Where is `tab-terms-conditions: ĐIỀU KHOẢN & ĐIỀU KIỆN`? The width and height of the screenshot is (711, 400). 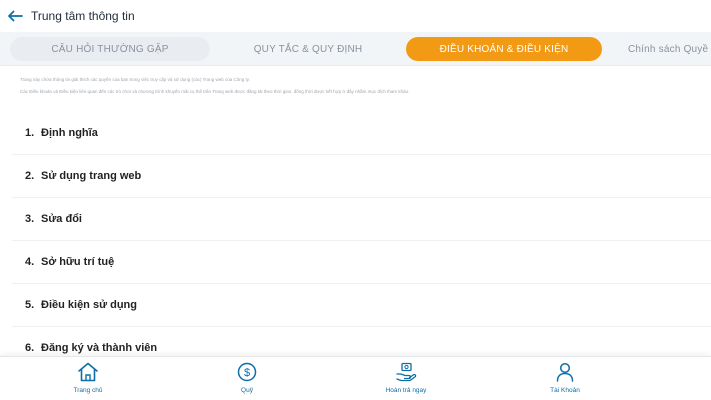
tab-terms-conditions: ĐIỀU KHOẢN & ĐIỀU KIỆN is located at coordinates (504, 49).